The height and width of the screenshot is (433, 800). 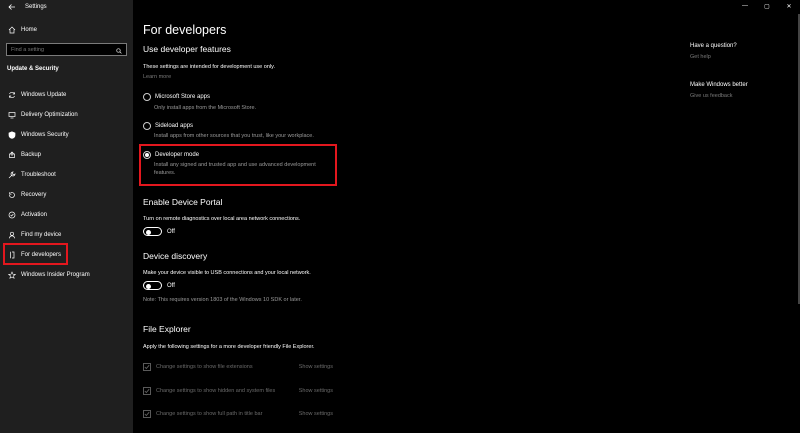 What do you see at coordinates (152, 285) in the screenshot?
I see `device-discovery-toggle` at bounding box center [152, 285].